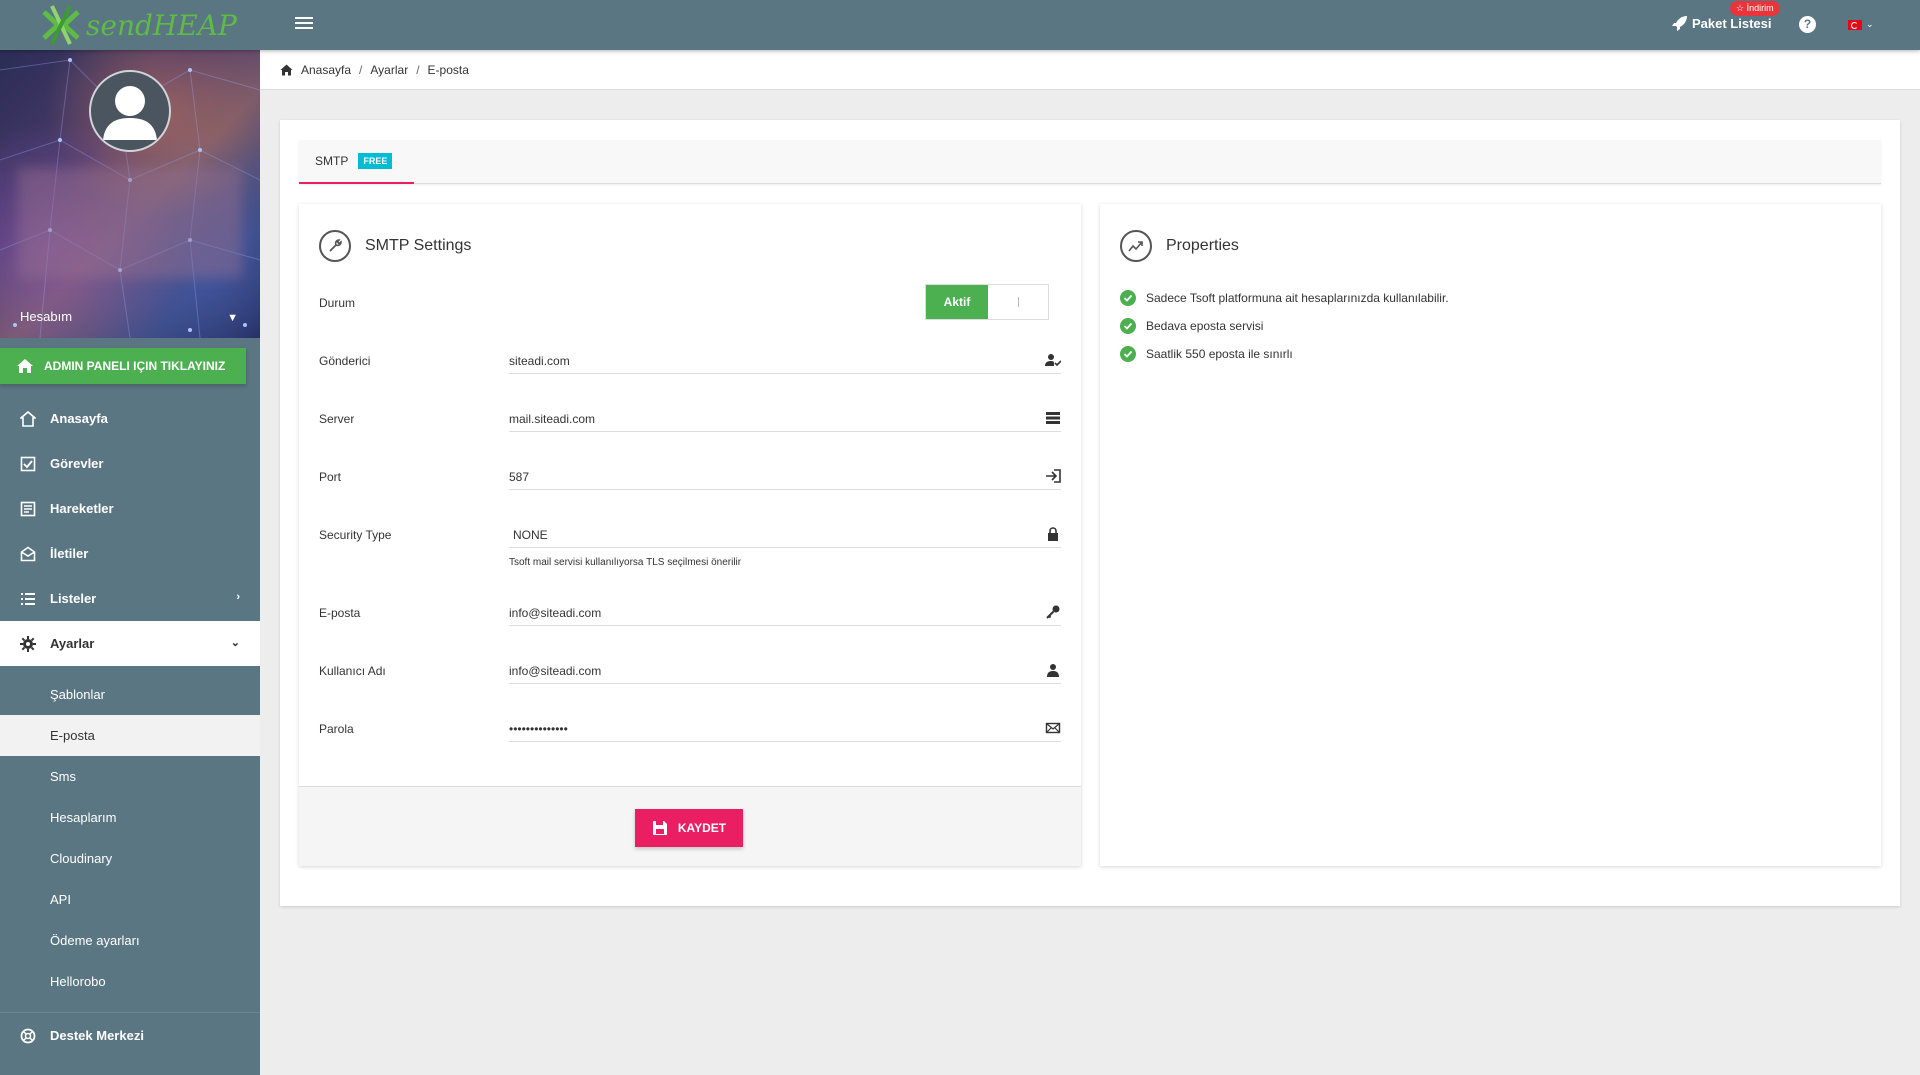 This screenshot has width=1920, height=1075. What do you see at coordinates (130, 899) in the screenshot?
I see `sidebar-subitem-api: API` at bounding box center [130, 899].